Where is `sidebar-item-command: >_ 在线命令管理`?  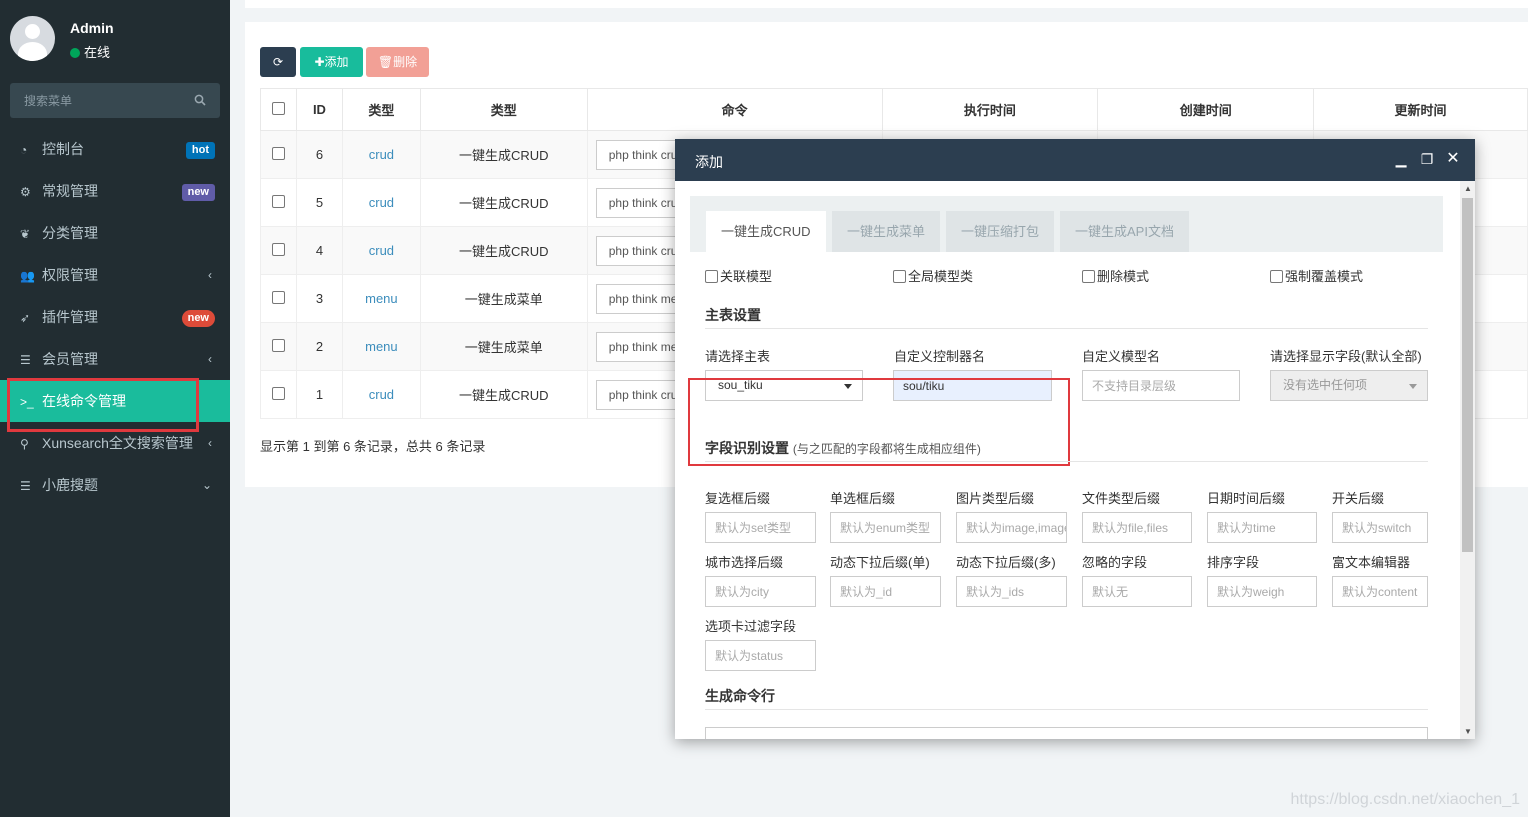 sidebar-item-command: >_ 在线命令管理 is located at coordinates (115, 401).